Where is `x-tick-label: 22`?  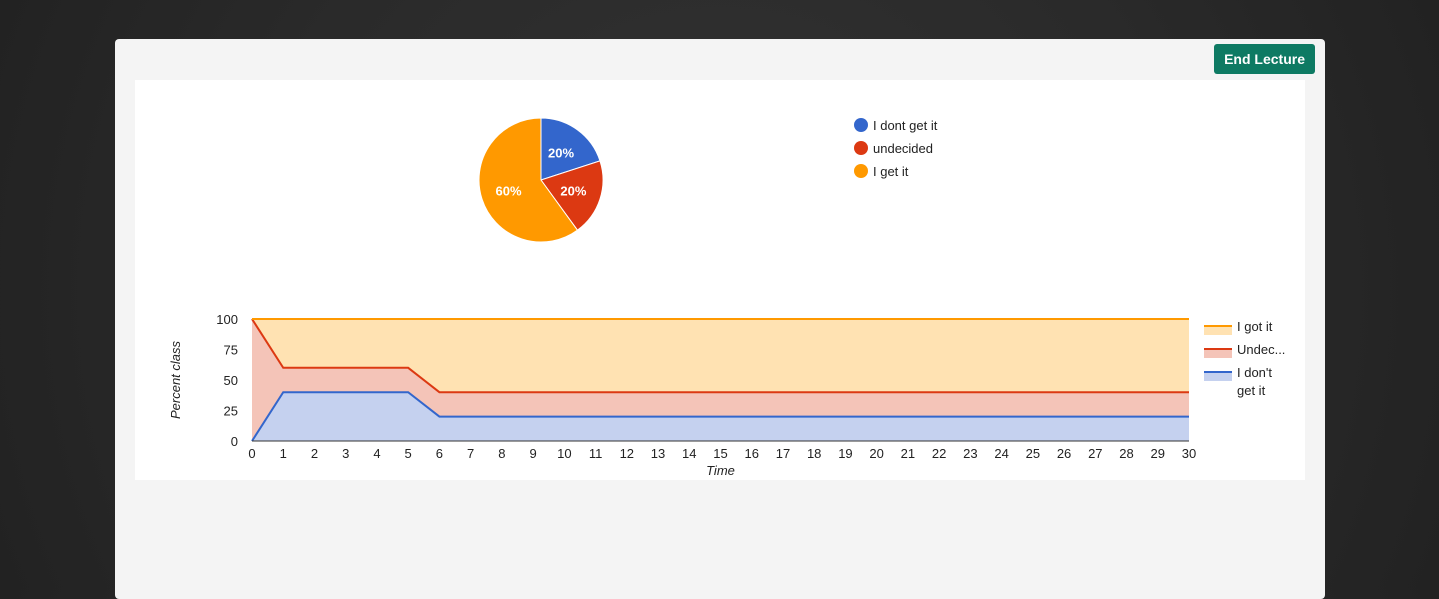 x-tick-label: 22 is located at coordinates (939, 453).